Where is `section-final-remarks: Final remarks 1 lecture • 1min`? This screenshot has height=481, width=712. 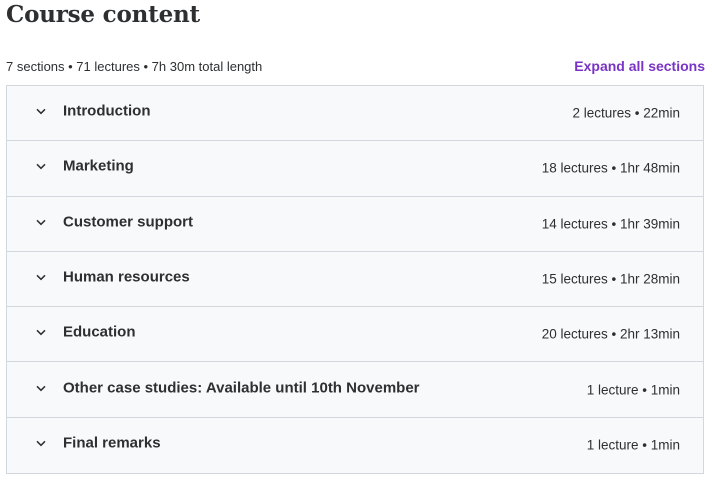 section-final-remarks: Final remarks 1 lecture • 1min is located at coordinates (355, 445).